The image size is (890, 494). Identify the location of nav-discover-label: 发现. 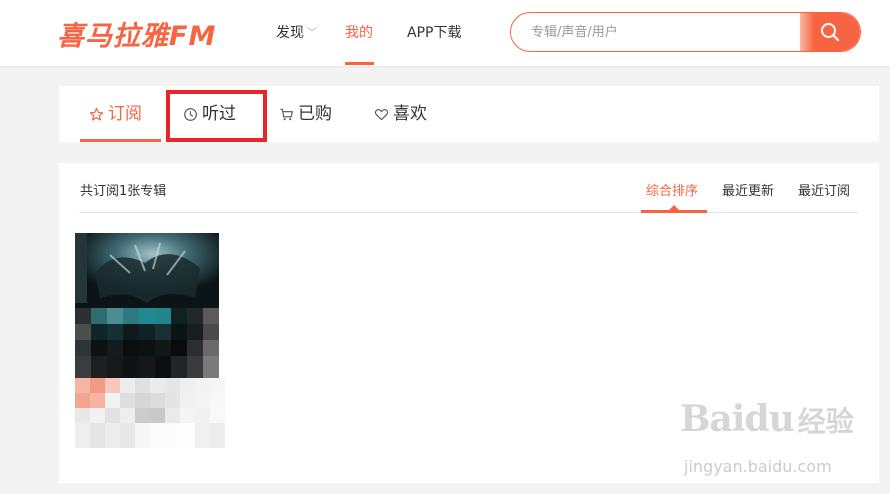
(290, 33).